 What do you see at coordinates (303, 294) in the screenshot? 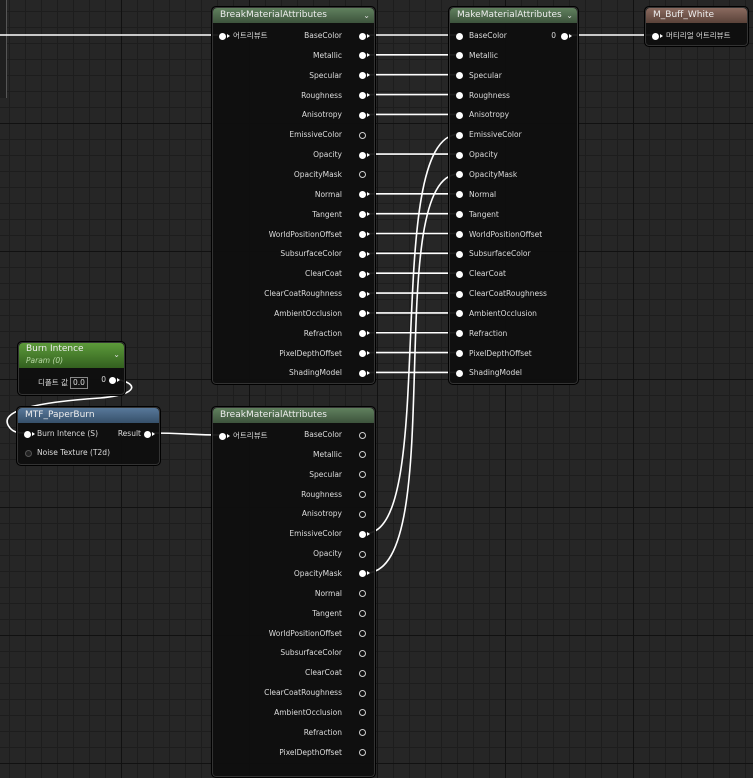
I see `output-label-clearcoatroughness: ClearCoatRoughness` at bounding box center [303, 294].